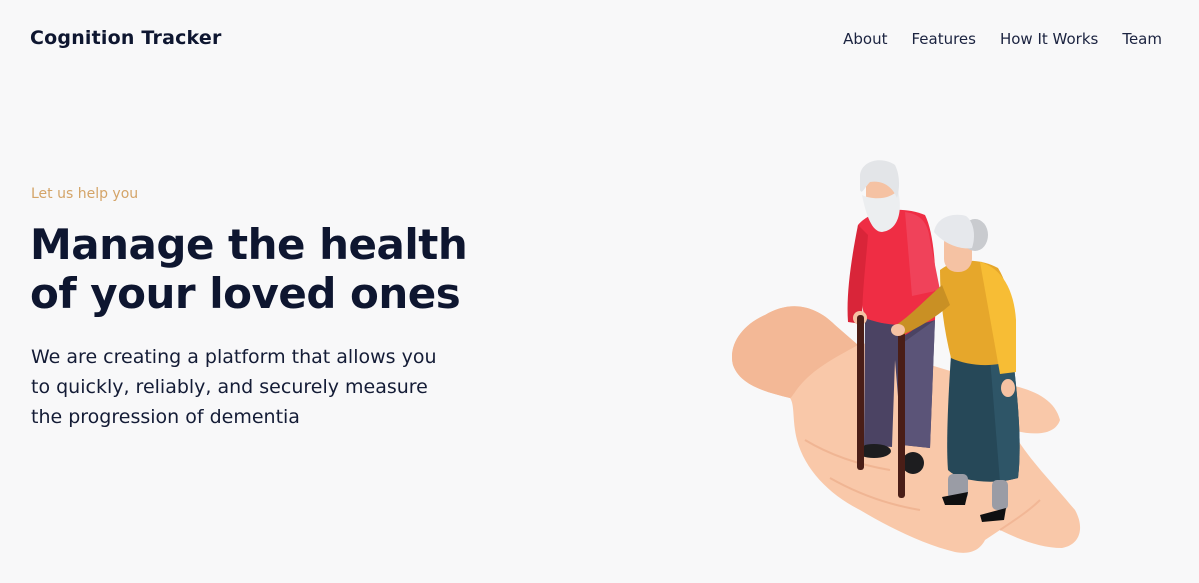  I want to click on main-nav: About Features How It Works Team, so click(1002, 39).